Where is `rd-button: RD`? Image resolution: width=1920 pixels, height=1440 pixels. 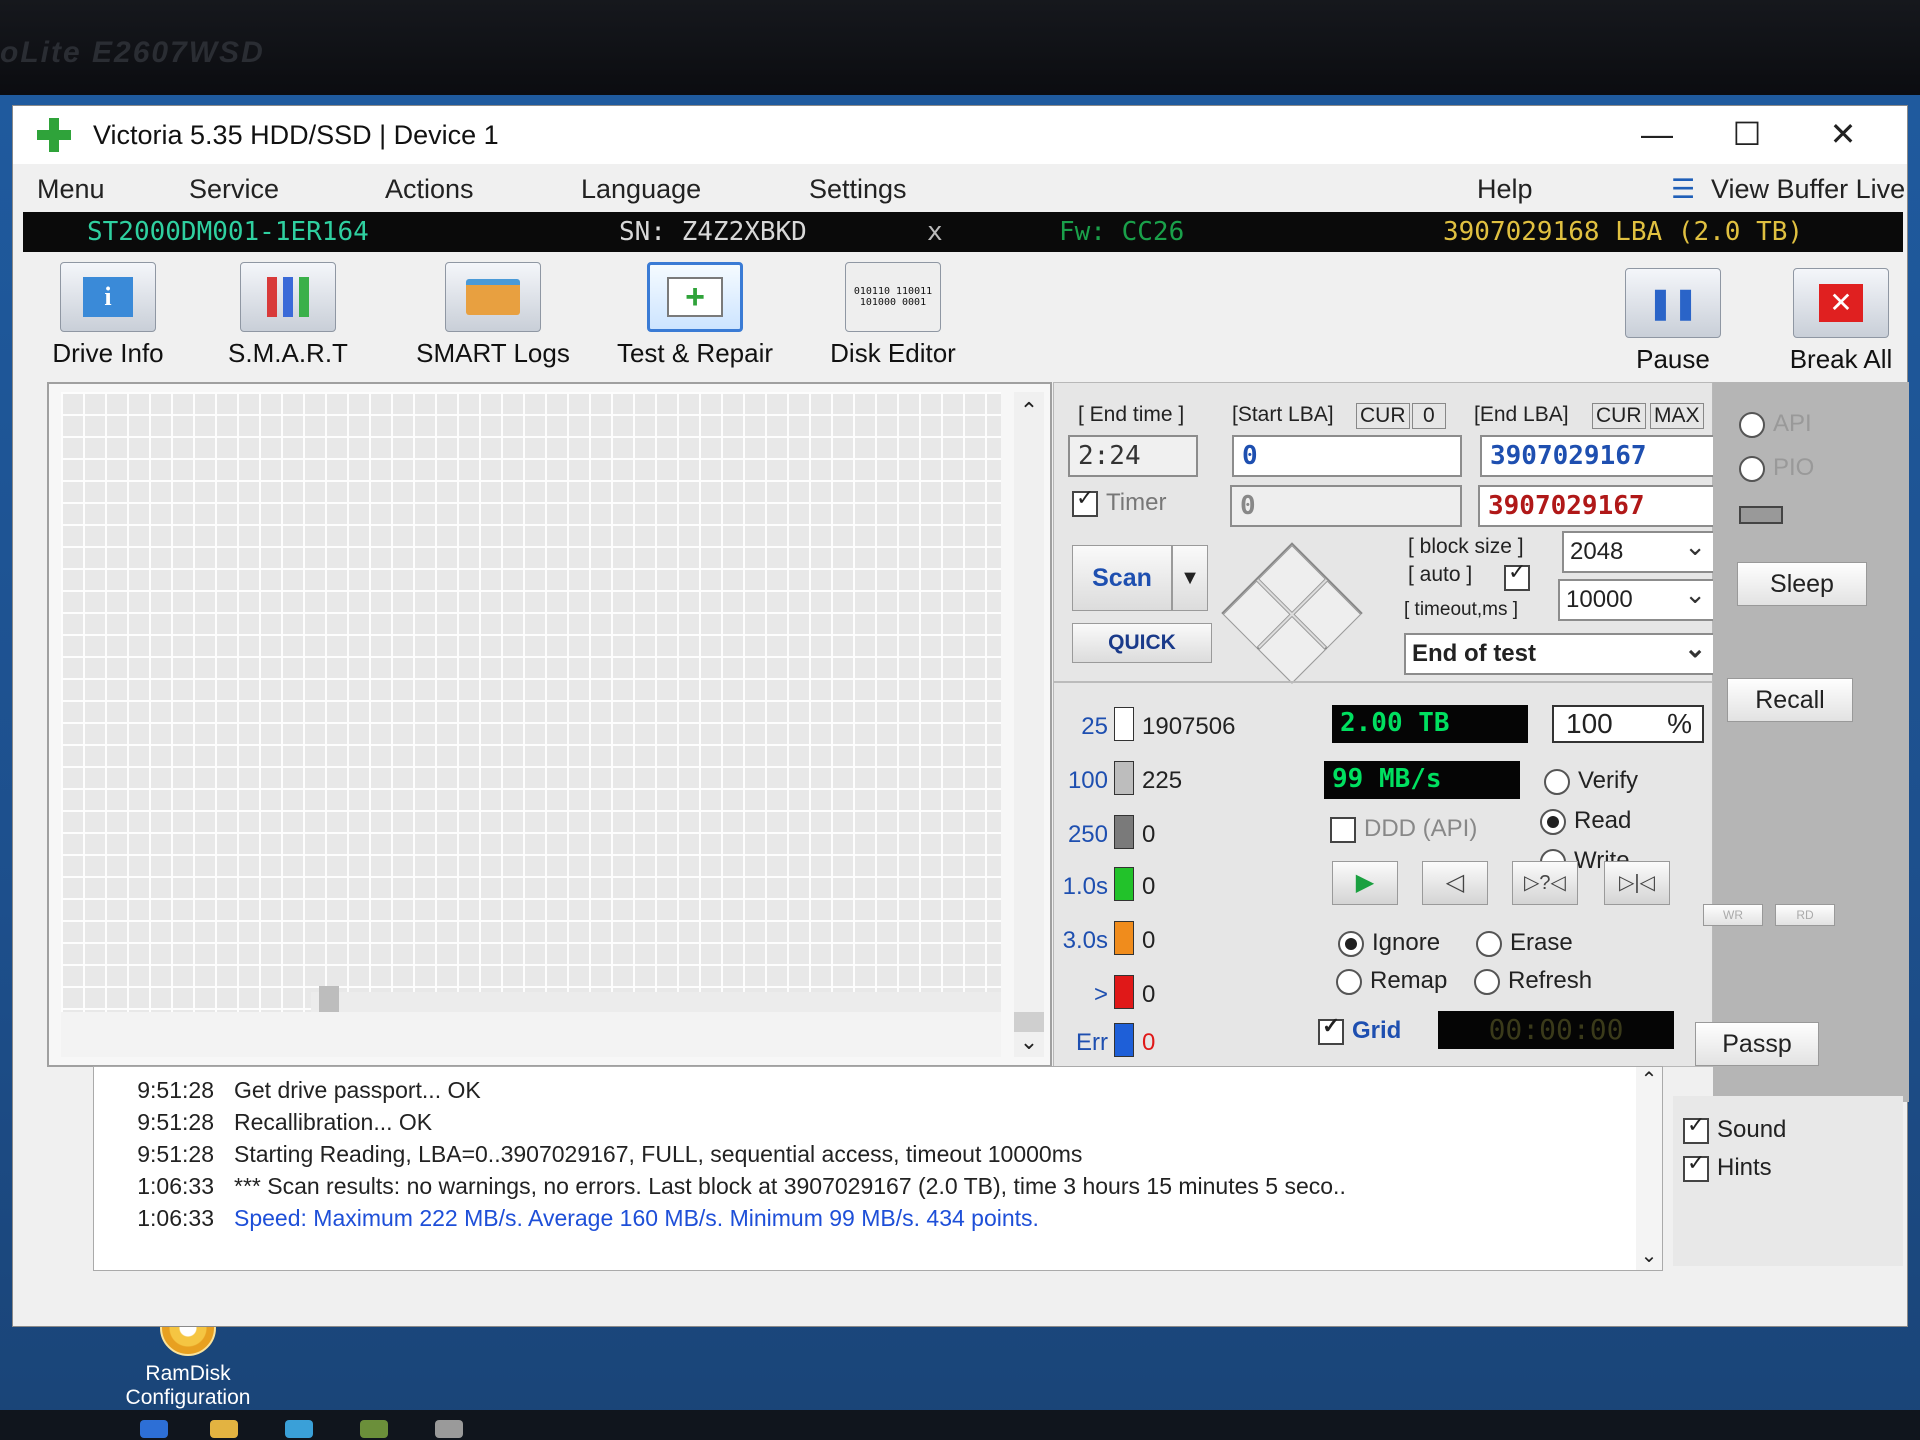 rd-button: RD is located at coordinates (1805, 915).